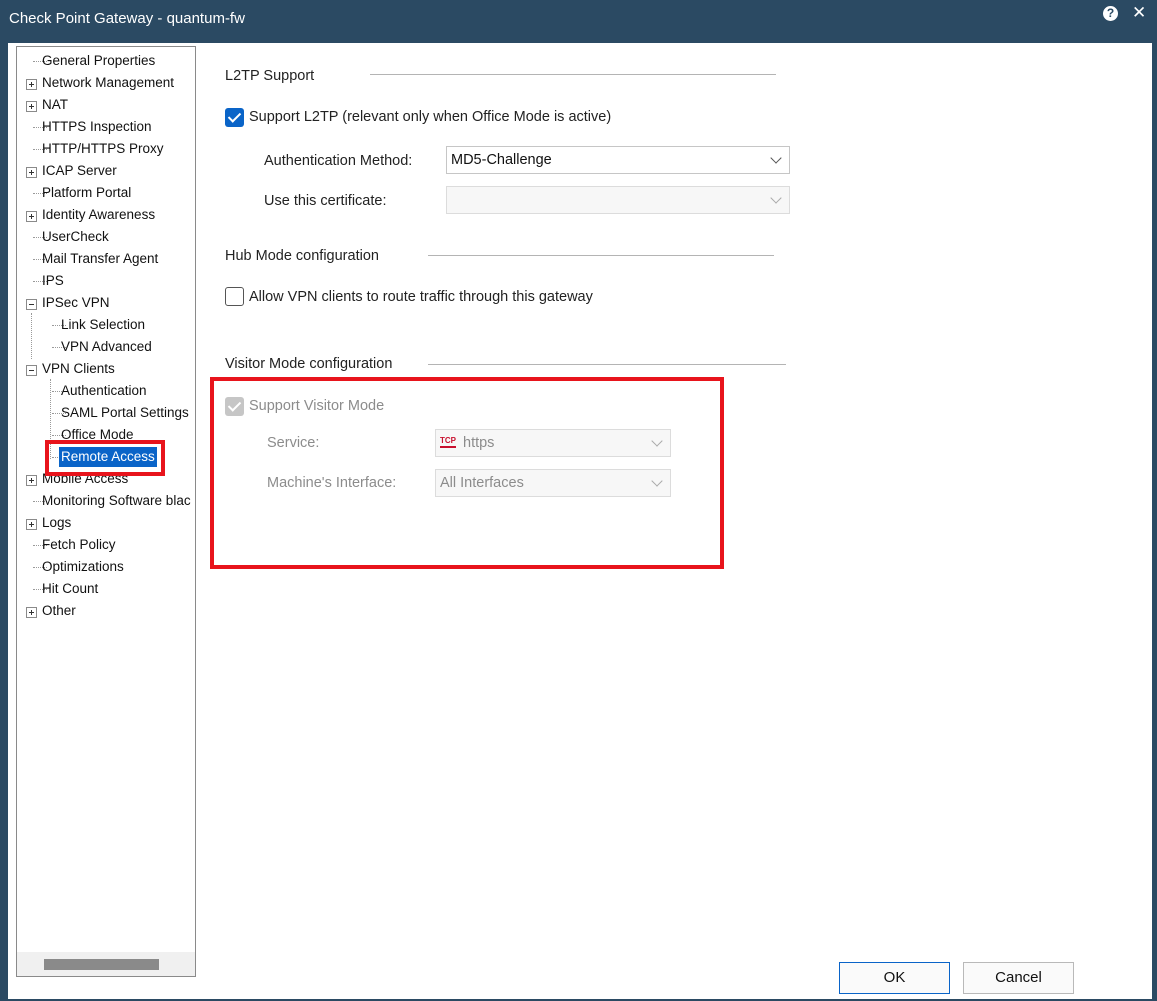  What do you see at coordinates (234, 117) in the screenshot?
I see `support-l2tp-checkbox` at bounding box center [234, 117].